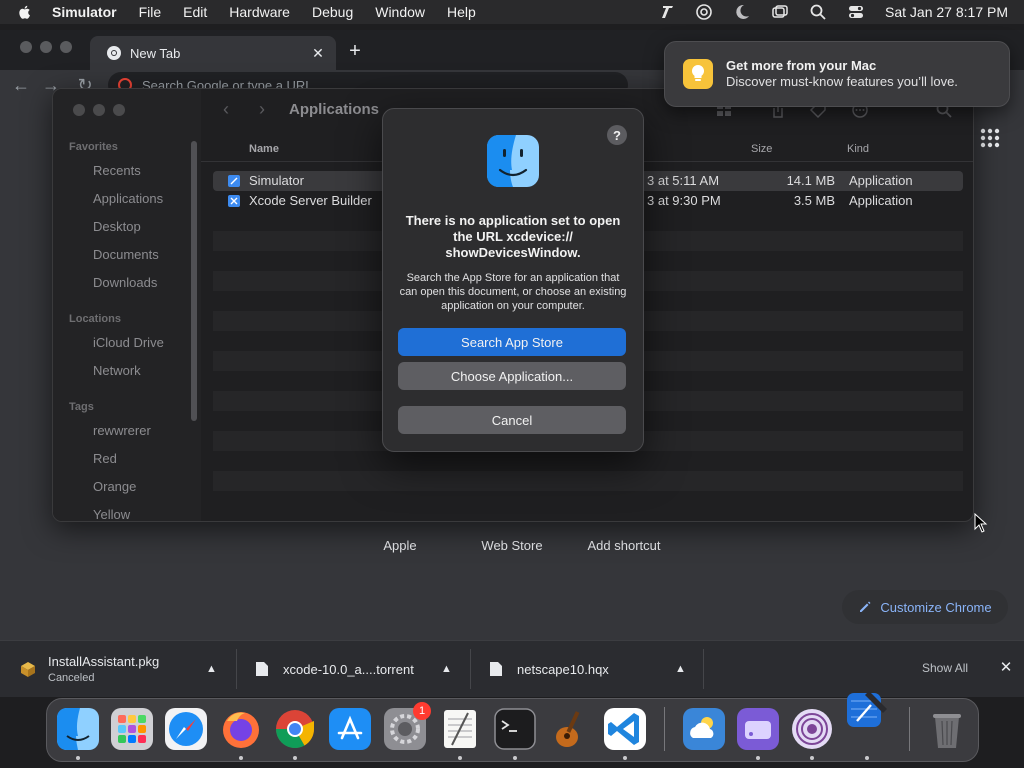  What do you see at coordinates (400, 545) in the screenshot?
I see `shortcut-apple: Apple` at bounding box center [400, 545].